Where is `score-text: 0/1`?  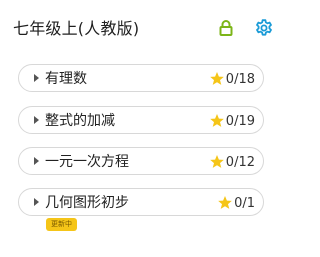 score-text: 0/1 is located at coordinates (244, 203).